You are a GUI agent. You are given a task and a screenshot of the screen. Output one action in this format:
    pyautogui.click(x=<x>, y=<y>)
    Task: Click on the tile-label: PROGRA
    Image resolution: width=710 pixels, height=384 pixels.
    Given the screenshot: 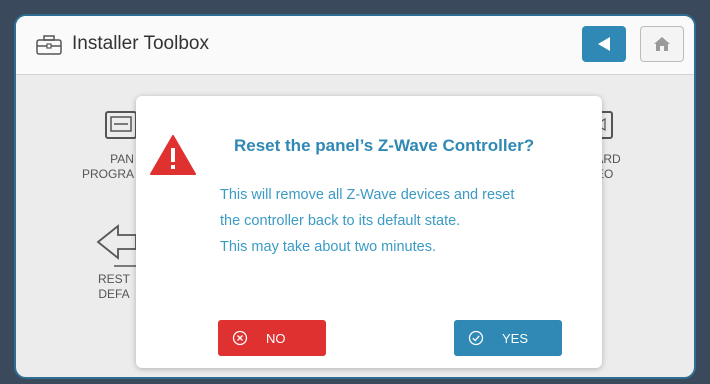 What is the action you would take?
    pyautogui.click(x=107, y=174)
    